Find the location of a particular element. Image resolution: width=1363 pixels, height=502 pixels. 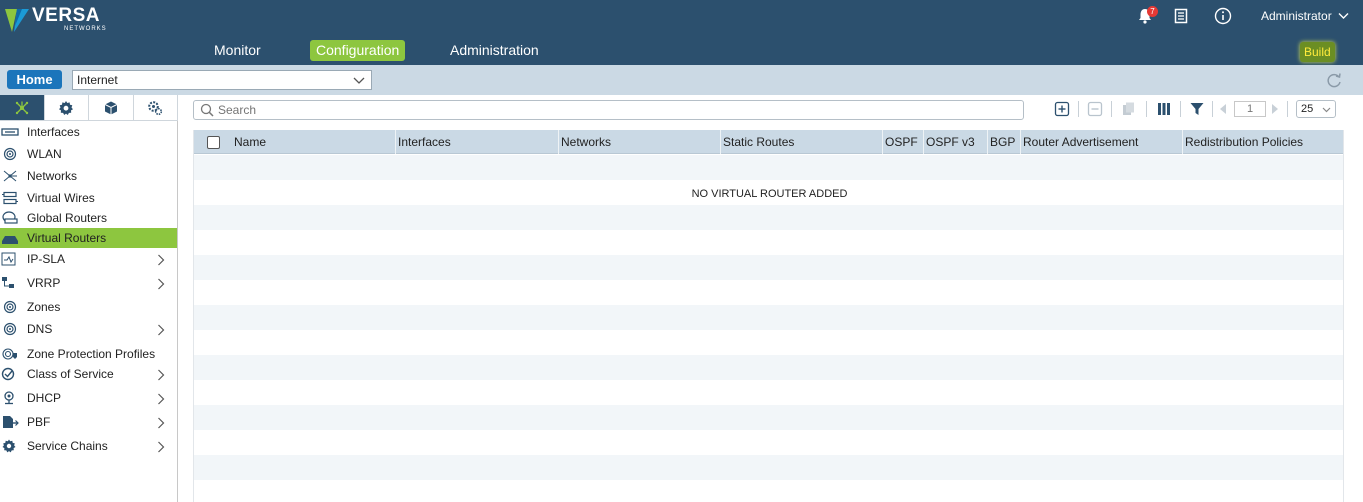

previous-page-icon is located at coordinates (1223, 109).